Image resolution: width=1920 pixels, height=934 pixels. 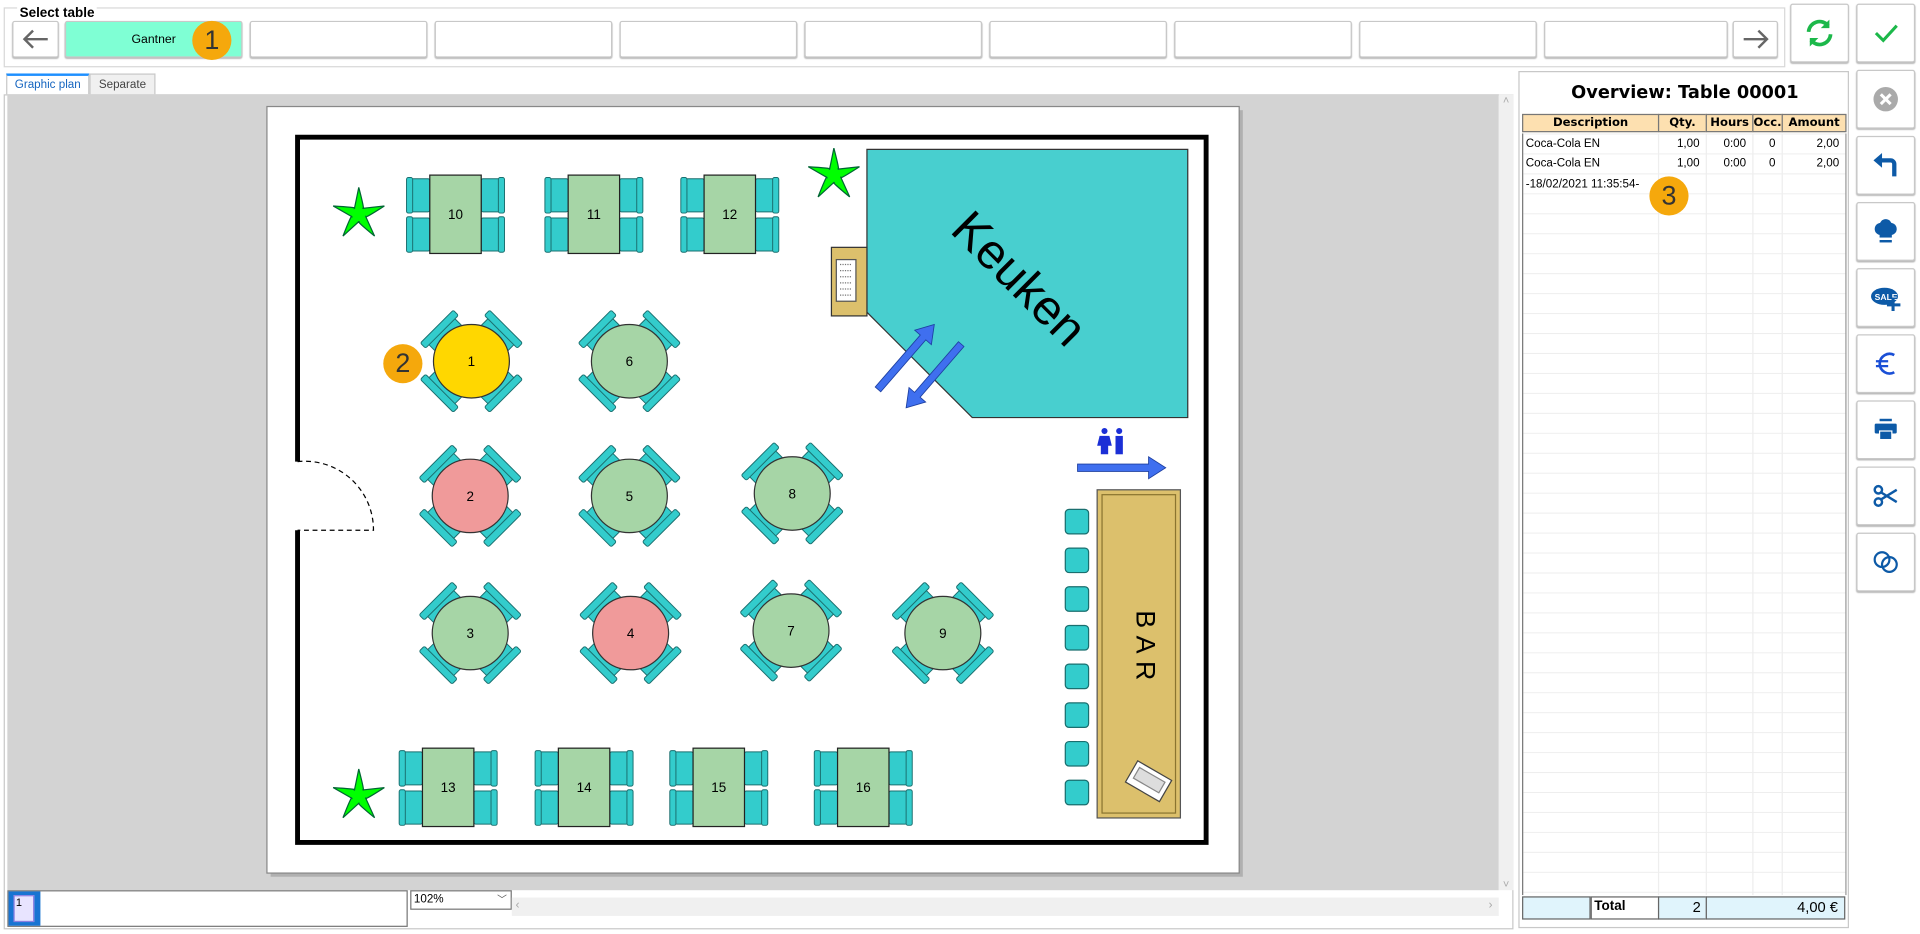 I want to click on table-number: 6, so click(x=629, y=361).